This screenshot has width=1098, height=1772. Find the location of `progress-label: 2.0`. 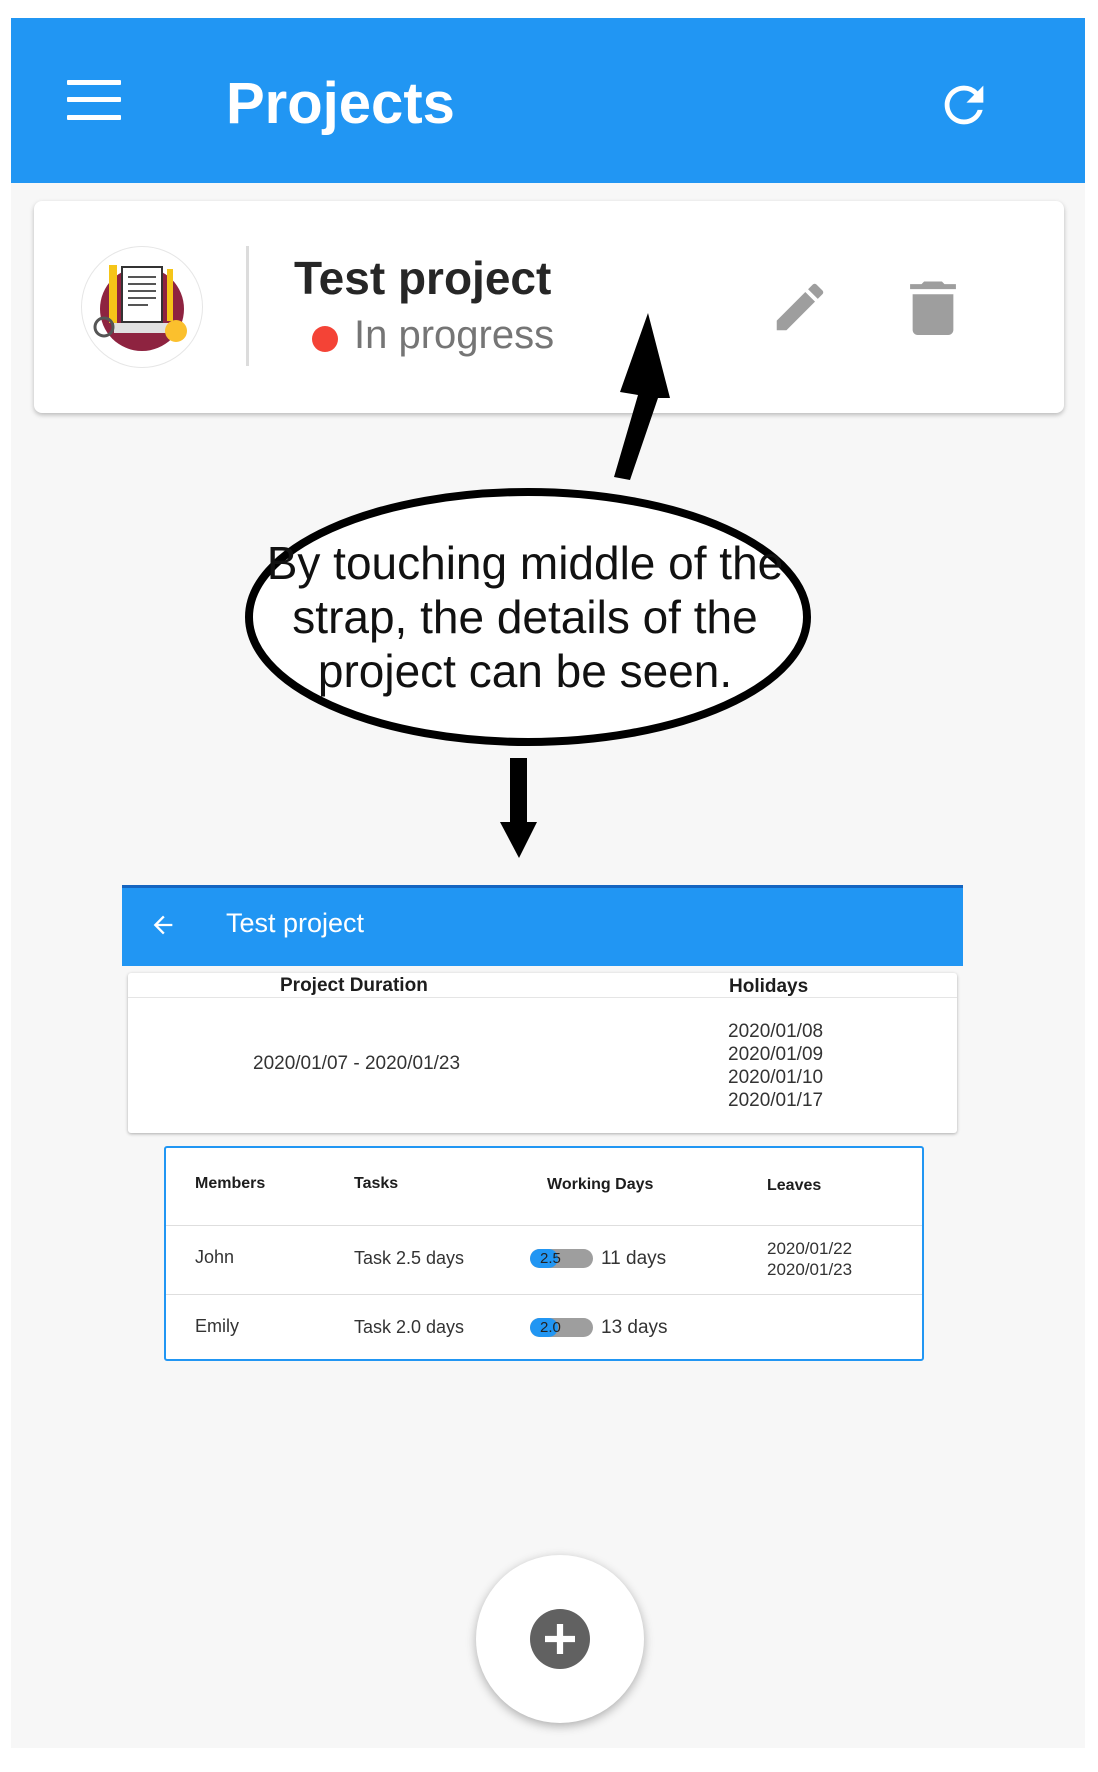

progress-label: 2.0 is located at coordinates (550, 1327).